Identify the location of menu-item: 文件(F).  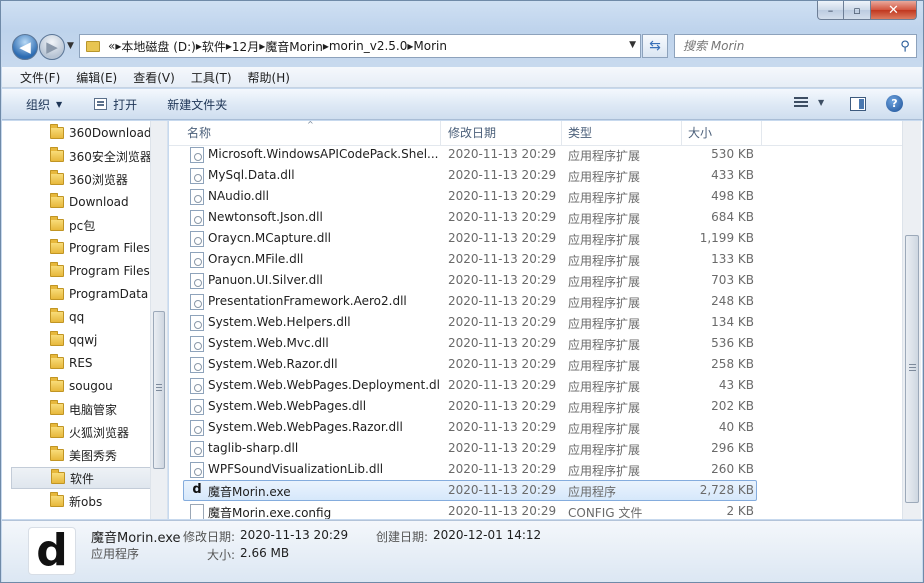
(40, 77).